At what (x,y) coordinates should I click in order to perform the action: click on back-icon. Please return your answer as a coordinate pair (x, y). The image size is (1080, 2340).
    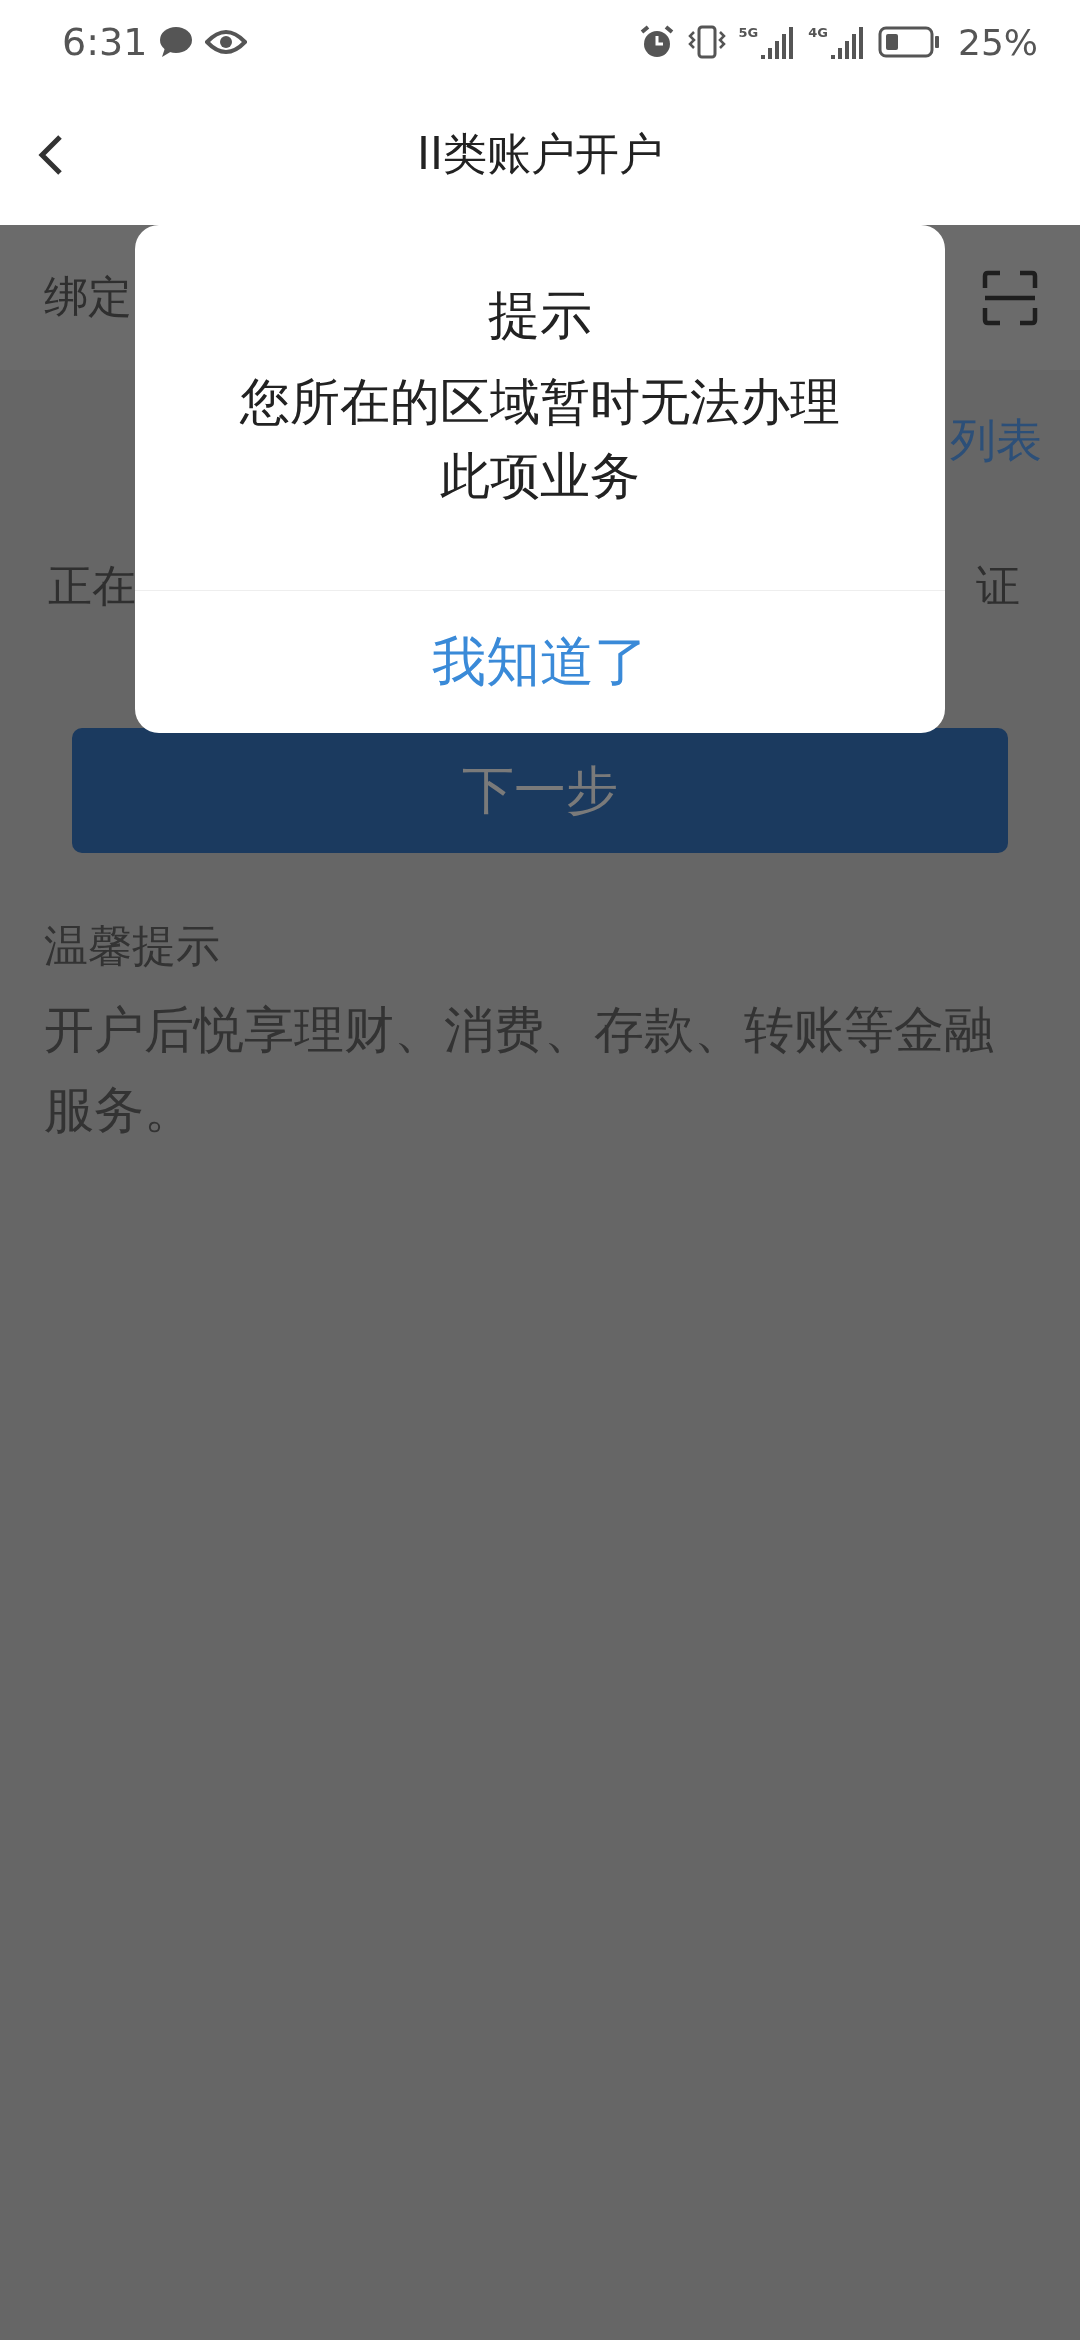
    Looking at the image, I should click on (51, 154).